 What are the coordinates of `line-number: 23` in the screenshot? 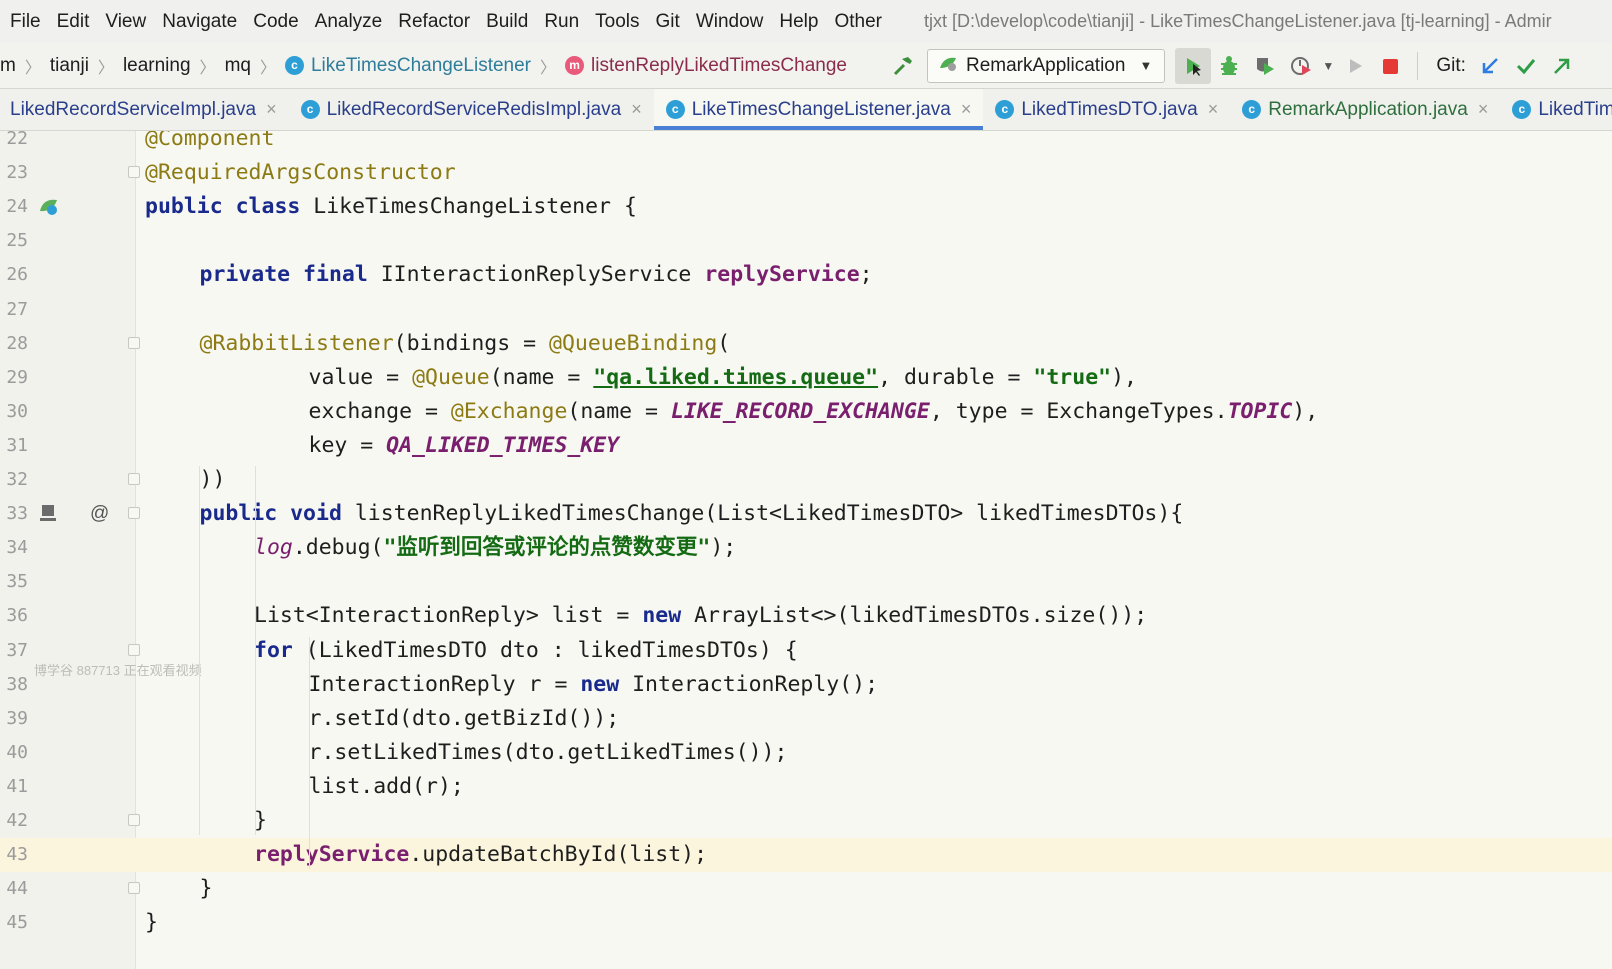 It's located at (14, 173).